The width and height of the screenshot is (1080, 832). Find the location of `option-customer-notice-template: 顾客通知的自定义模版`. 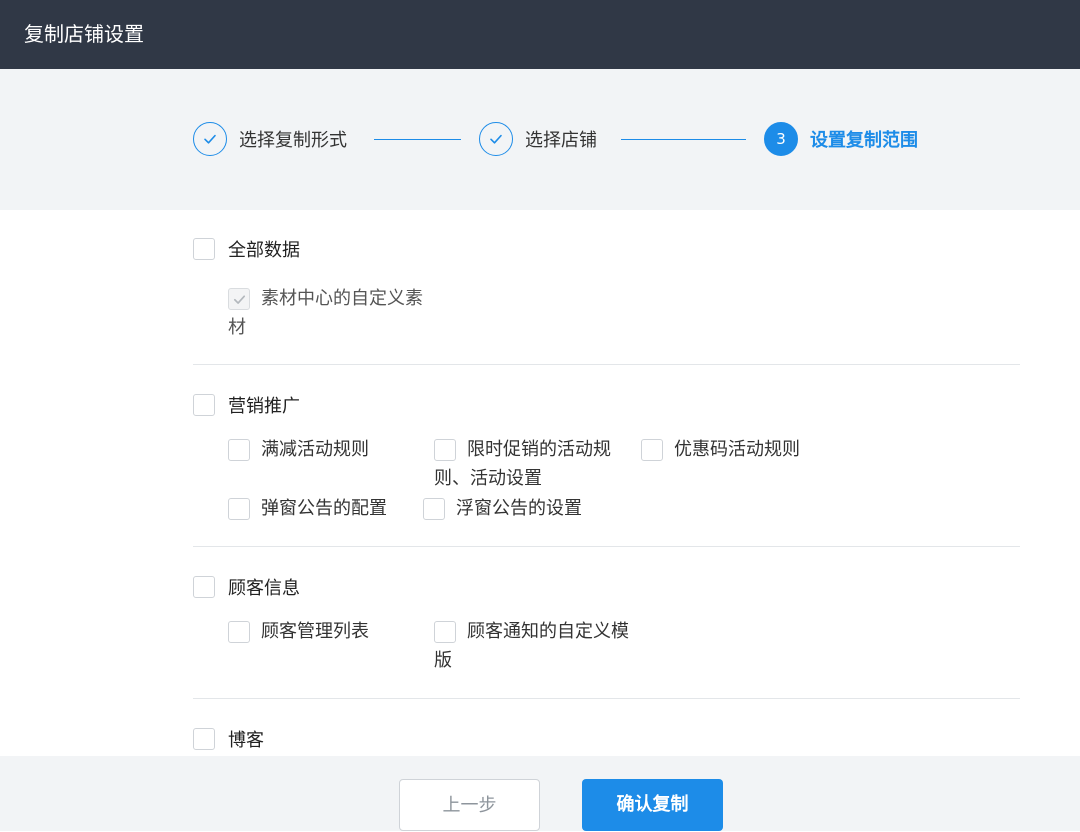

option-customer-notice-template: 顾客通知的自定义模版 is located at coordinates (534, 646).